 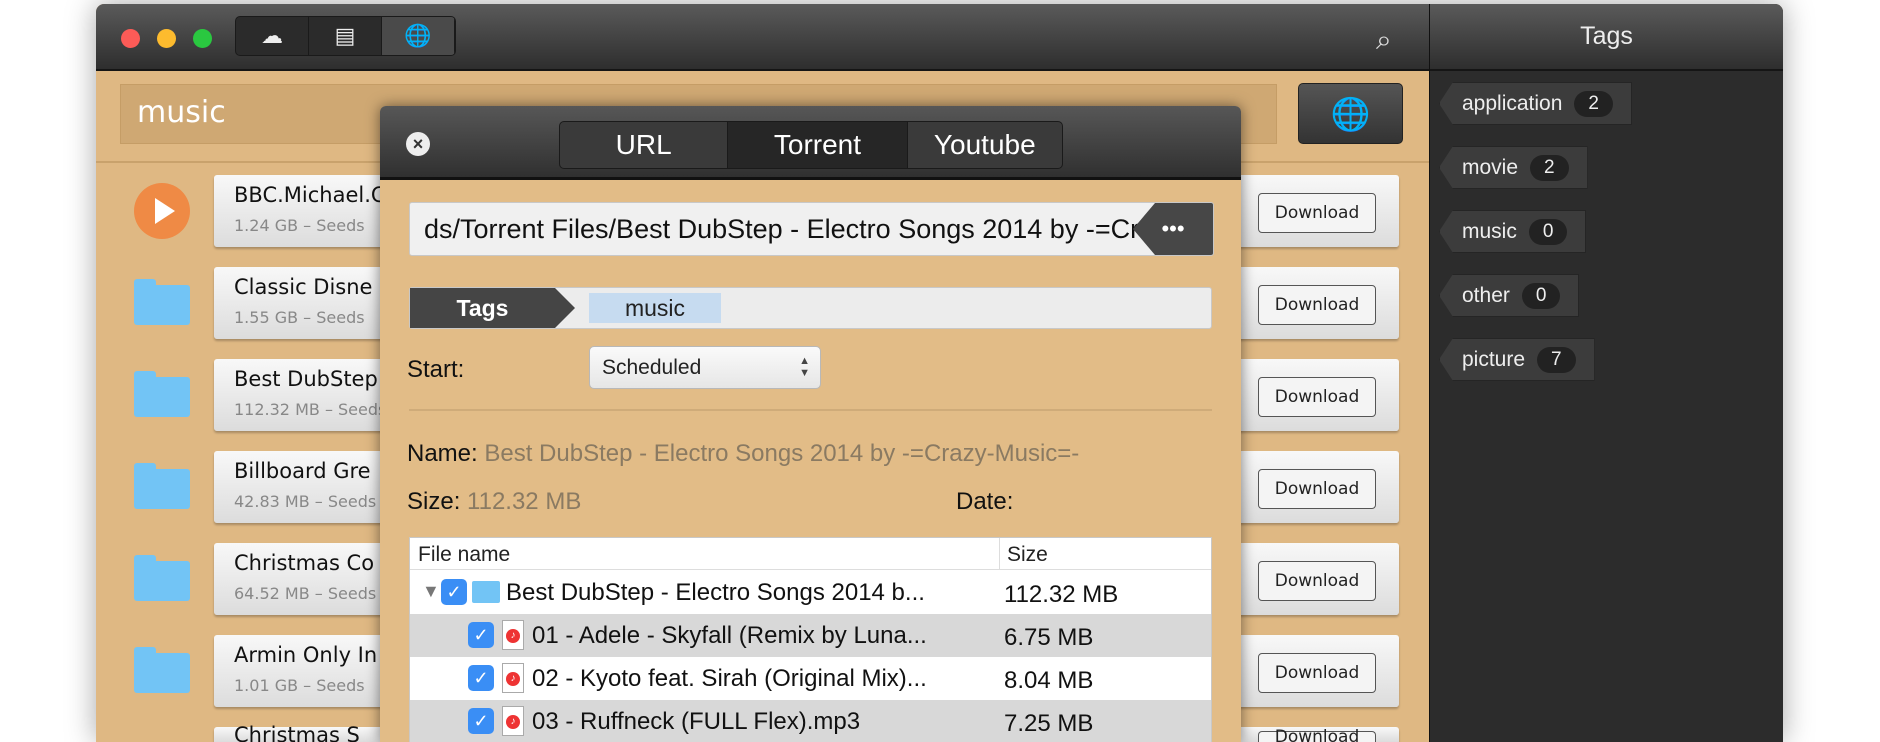 What do you see at coordinates (1049, 680) in the screenshot?
I see `file-size: 8.04 MB` at bounding box center [1049, 680].